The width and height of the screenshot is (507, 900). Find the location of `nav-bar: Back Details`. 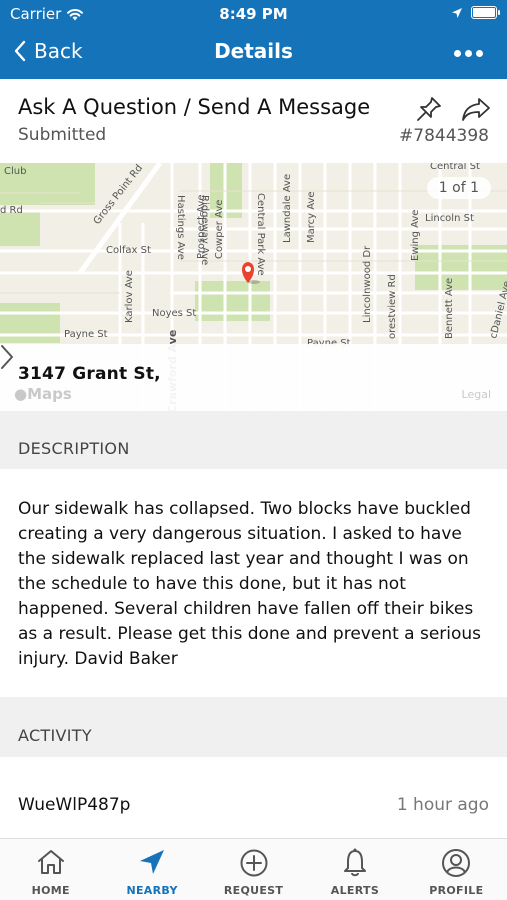

nav-bar: Back Details is located at coordinates (253, 53).